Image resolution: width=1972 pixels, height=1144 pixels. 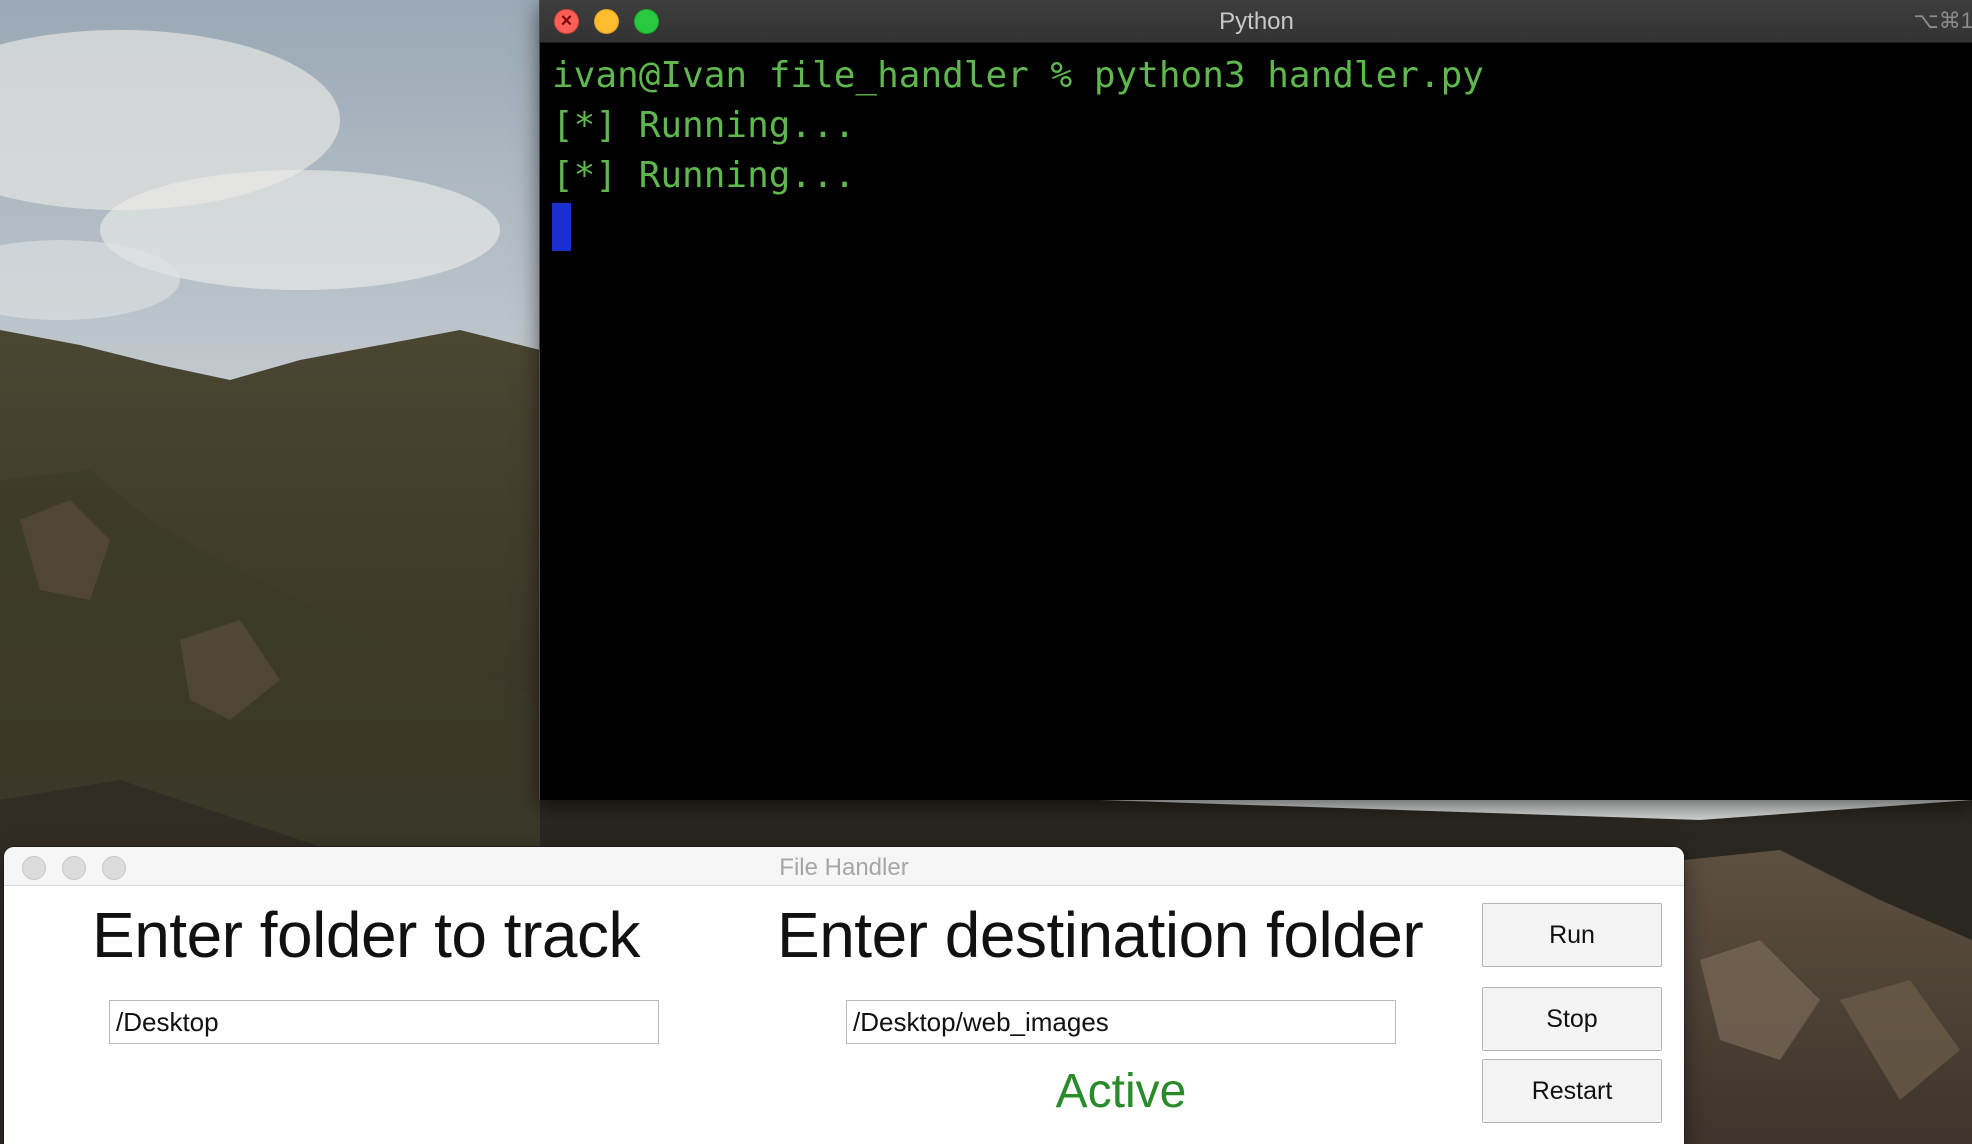 What do you see at coordinates (1100, 935) in the screenshot?
I see `destination-folder-heading: Enter destination folder` at bounding box center [1100, 935].